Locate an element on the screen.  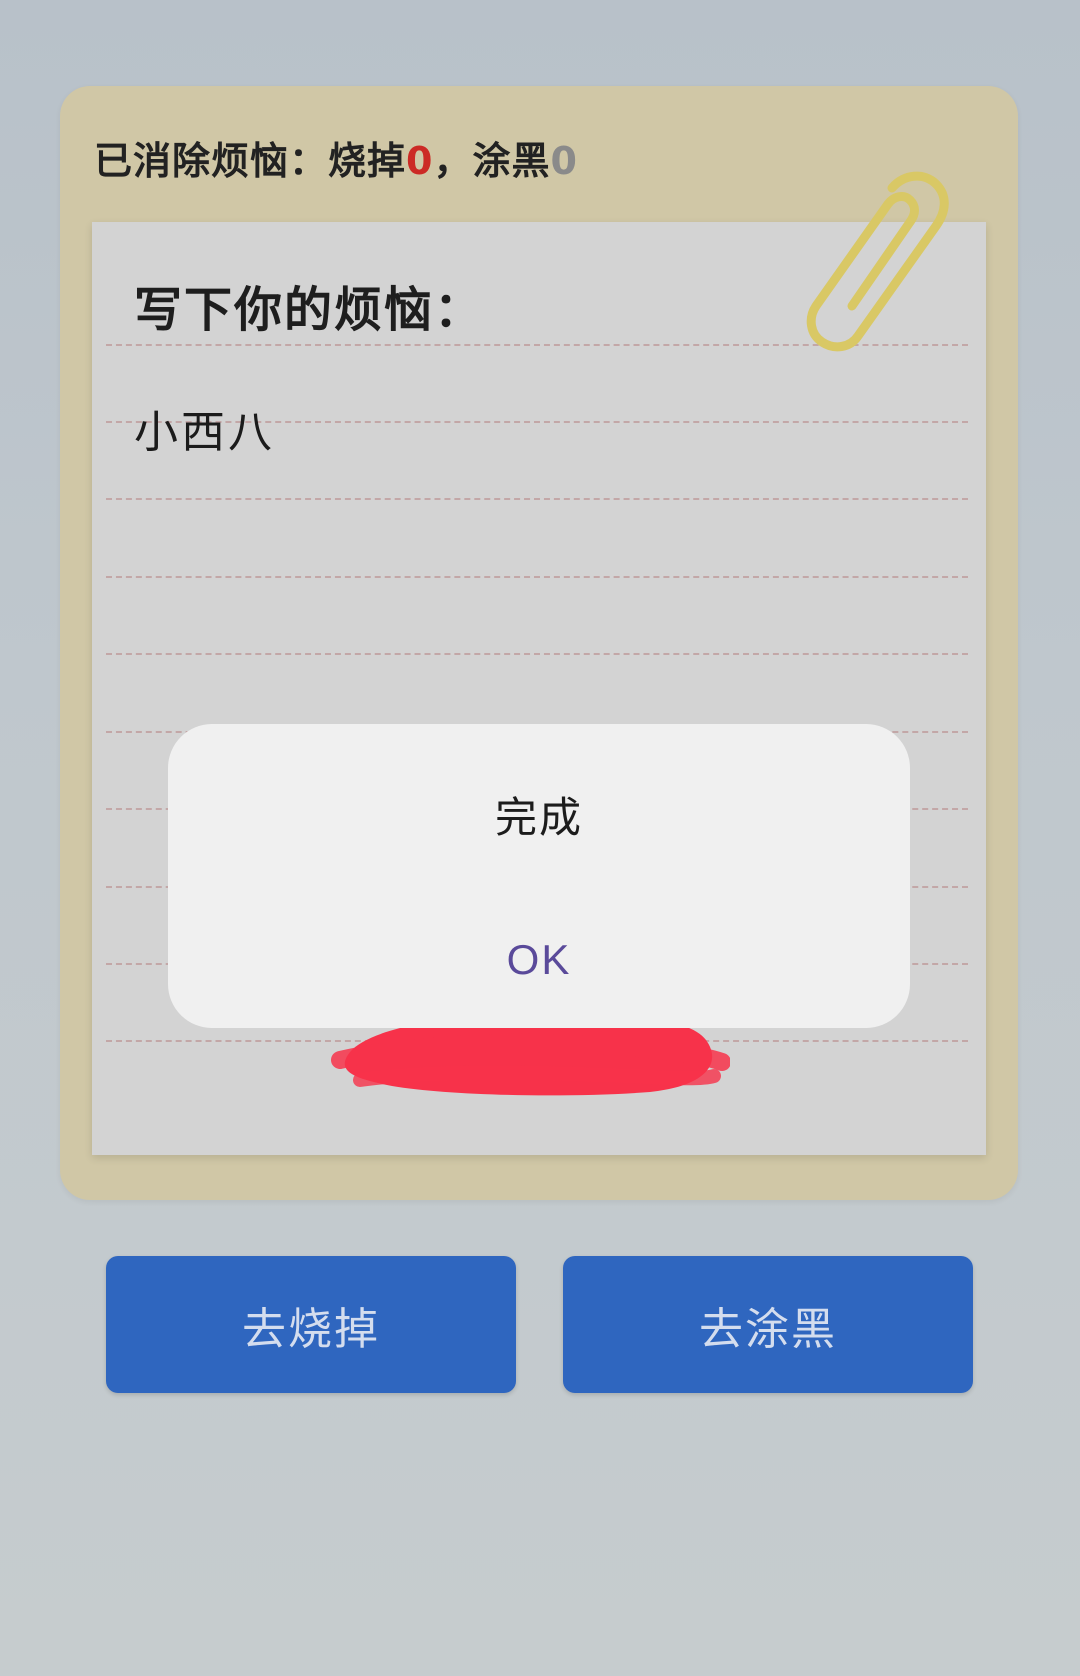
blacken-button: 去涂黑 is located at coordinates (768, 1324).